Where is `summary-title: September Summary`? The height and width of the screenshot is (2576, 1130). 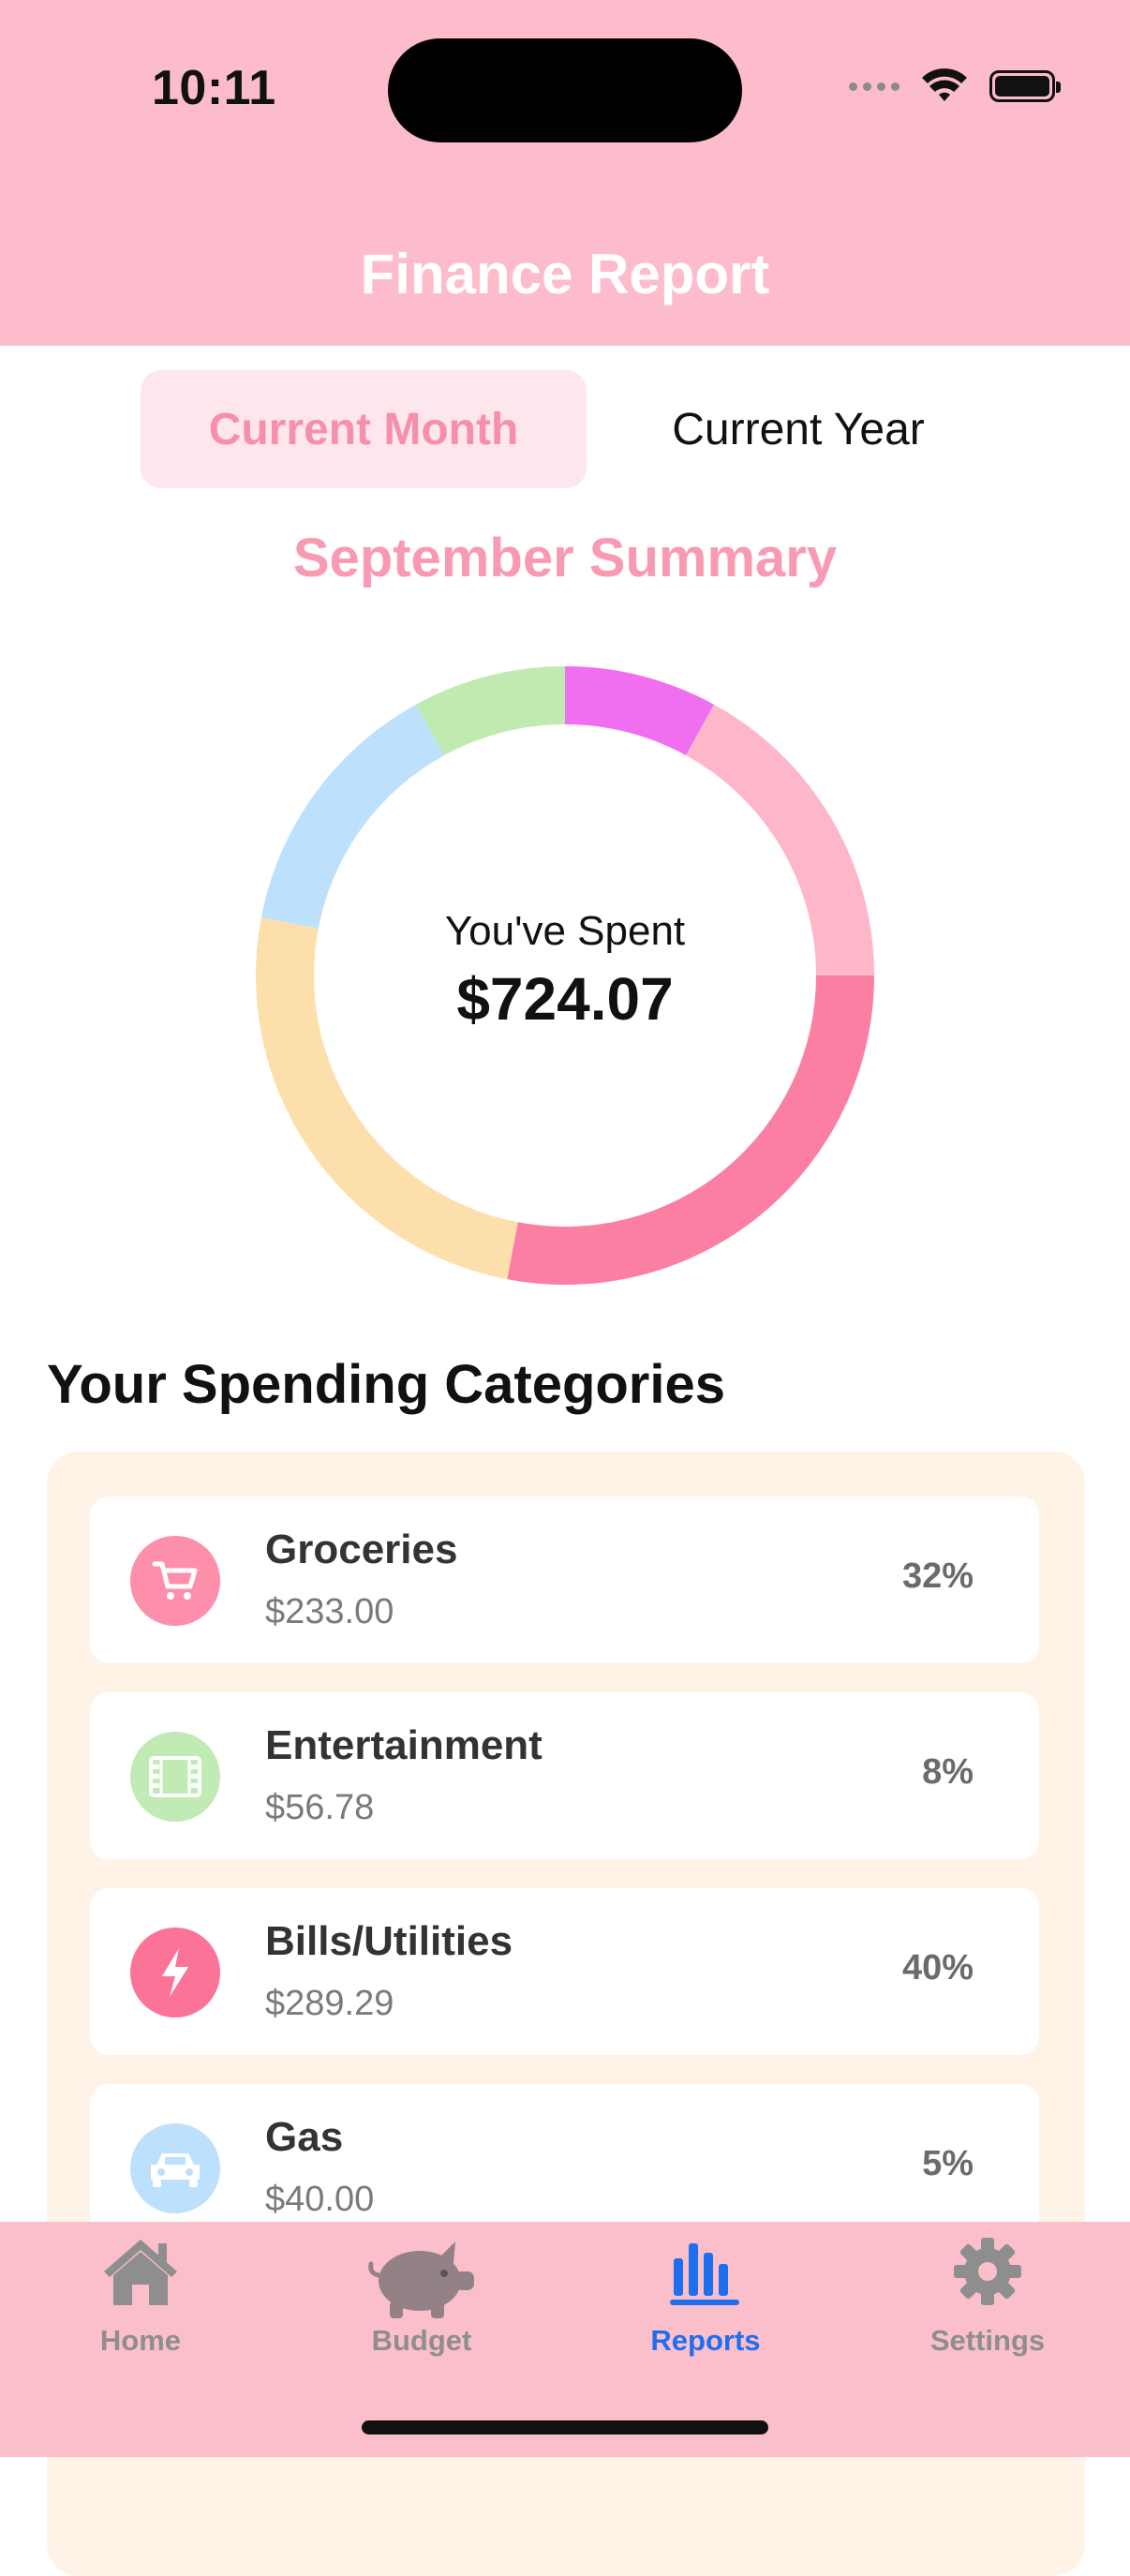
summary-title: September Summary is located at coordinates (565, 558).